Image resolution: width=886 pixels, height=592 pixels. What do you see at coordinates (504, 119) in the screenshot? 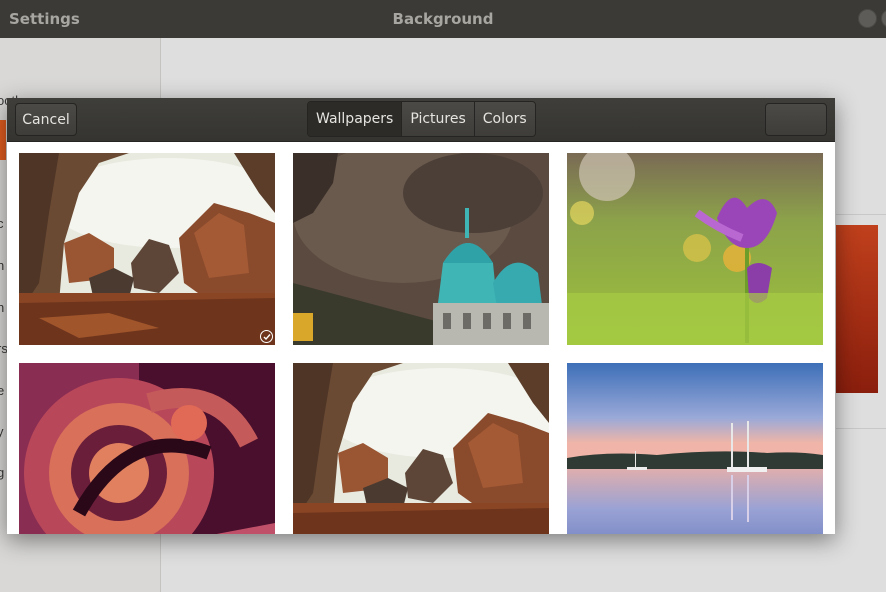
I see `tab-colors: Colors` at bounding box center [504, 119].